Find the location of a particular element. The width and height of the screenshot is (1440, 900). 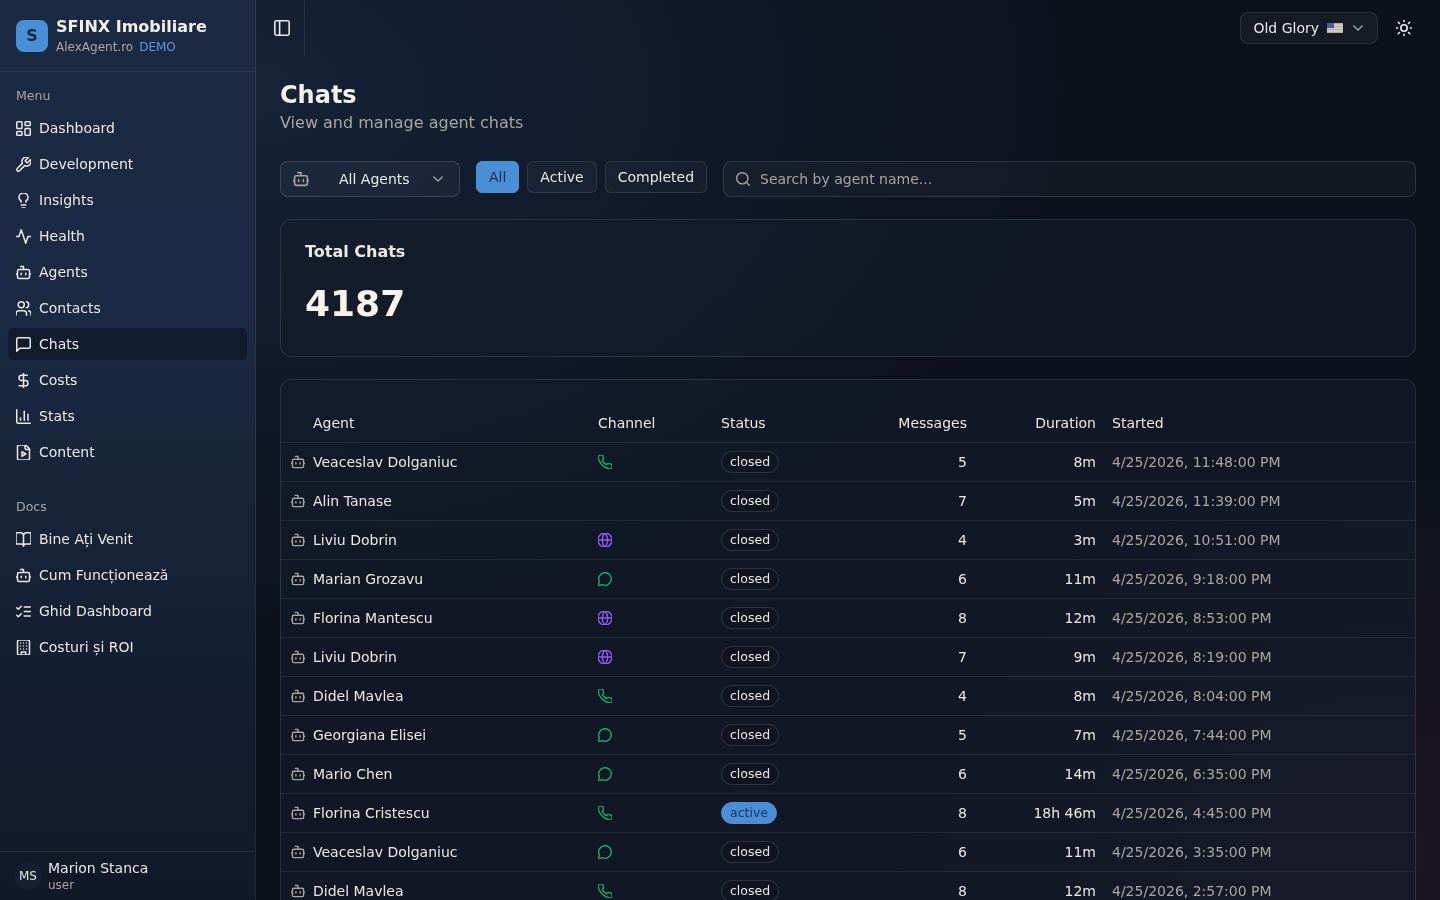

section-label: Docs is located at coordinates (31, 507).